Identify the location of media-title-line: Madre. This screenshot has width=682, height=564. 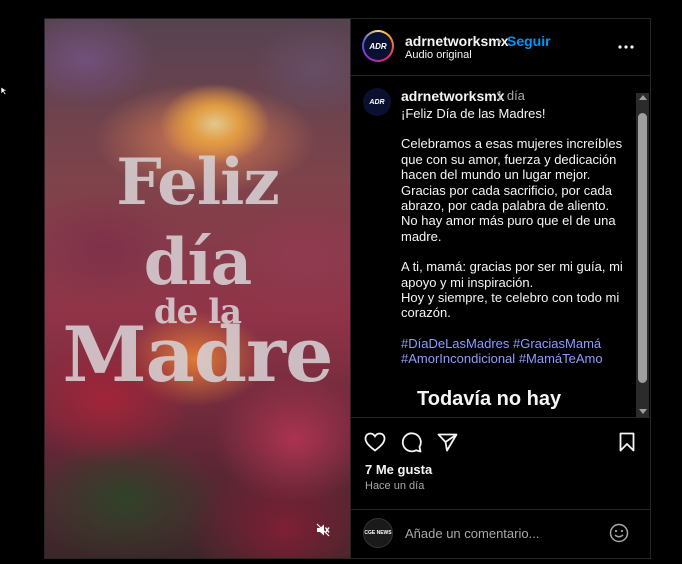
(198, 354).